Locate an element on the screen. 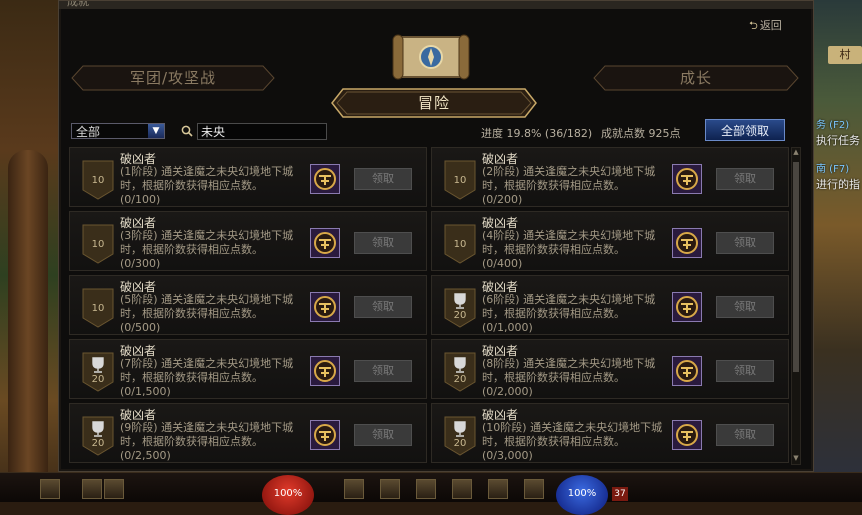  scroll-emblem-icon is located at coordinates (431, 57).